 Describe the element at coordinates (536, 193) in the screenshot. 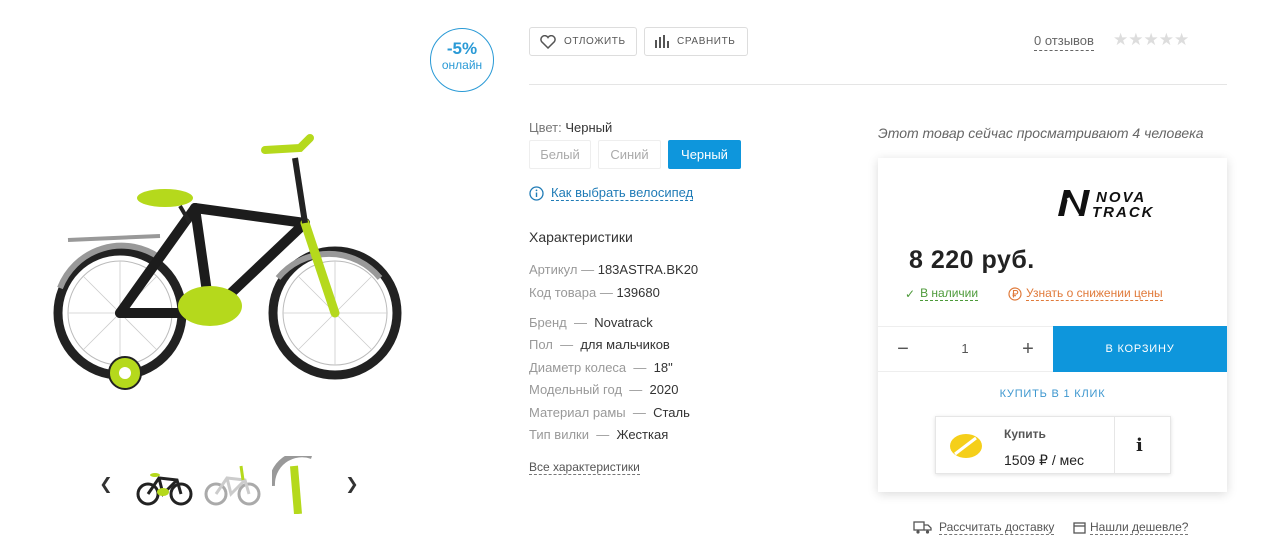

I see `info-icon` at that location.